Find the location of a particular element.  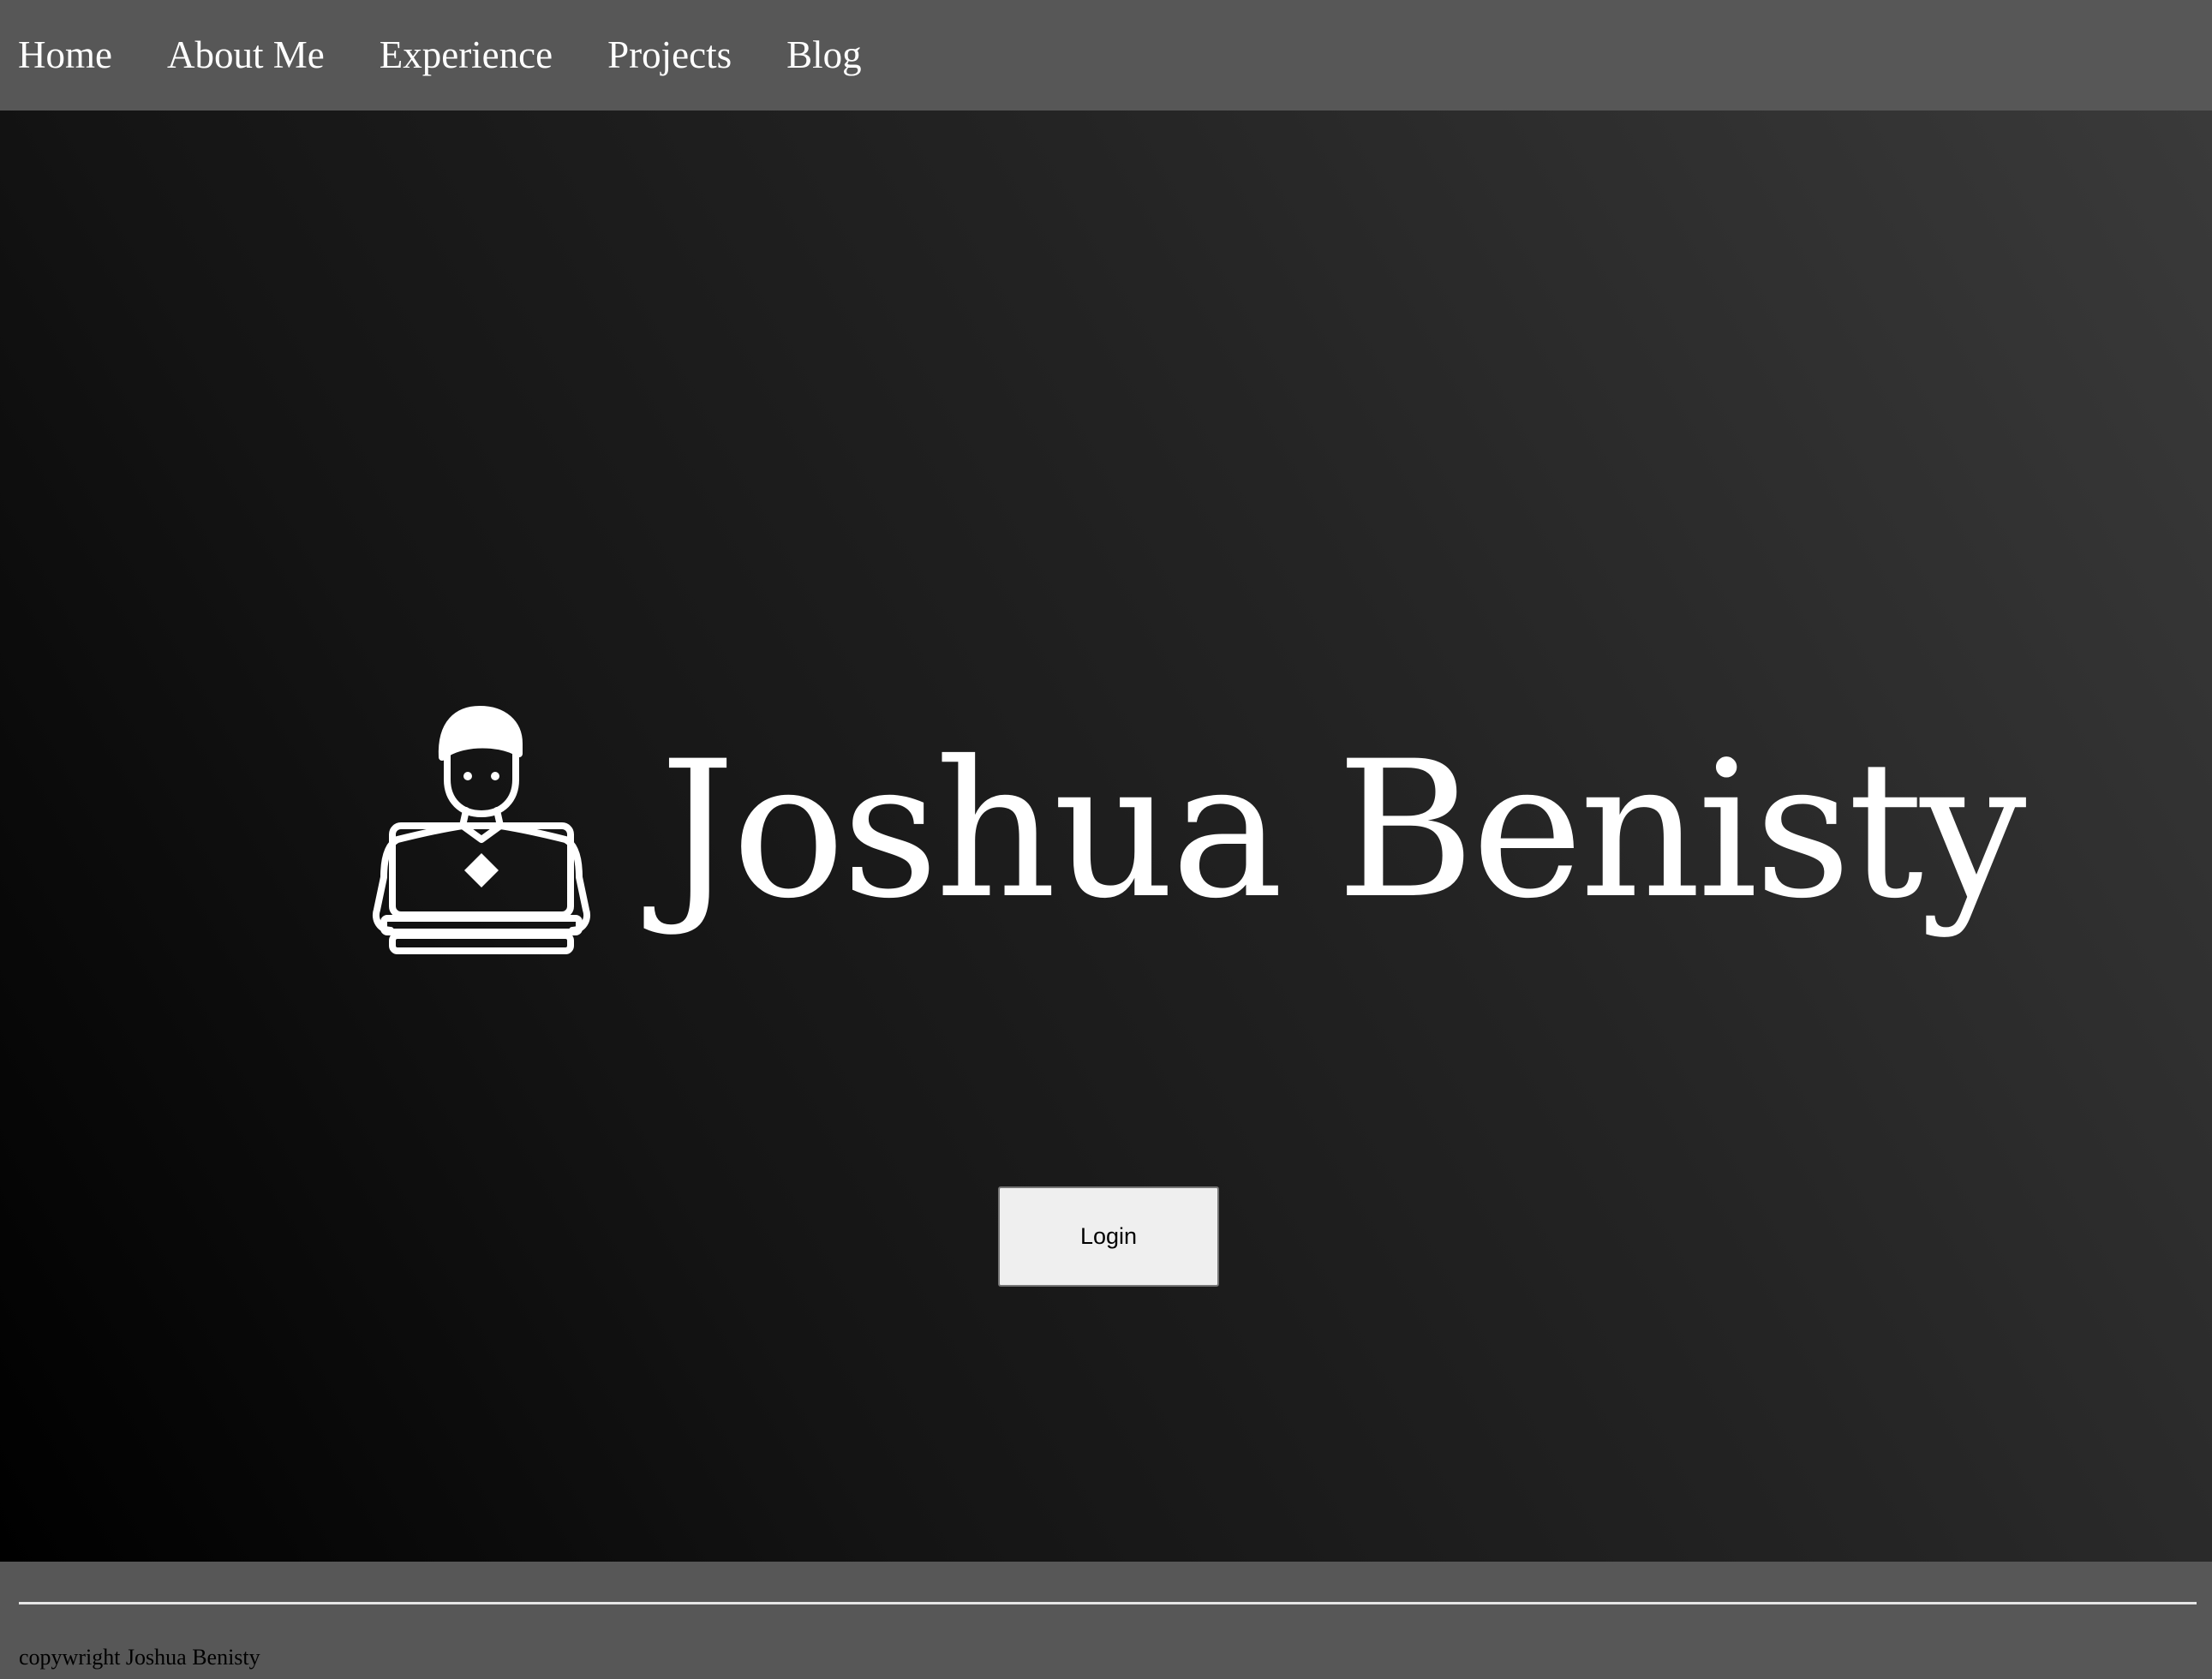

nav-link-projects: Projects is located at coordinates (669, 55).